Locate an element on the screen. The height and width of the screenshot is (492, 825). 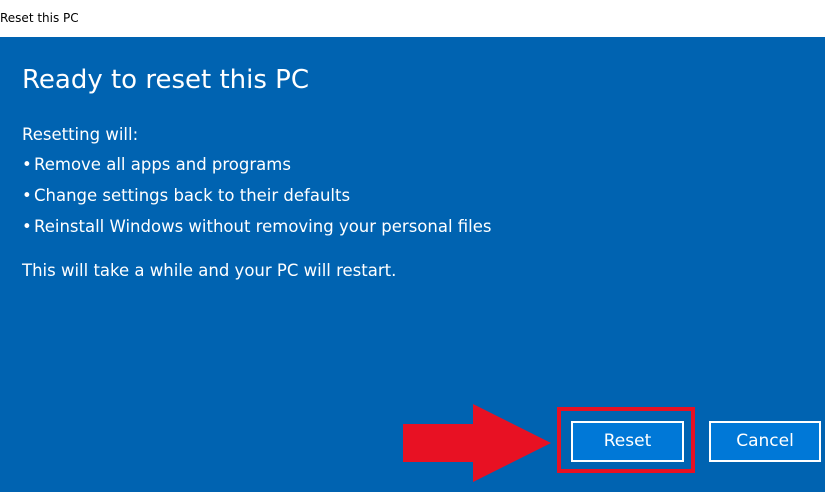
dialog-heading: Ready to reset this PC is located at coordinates (166, 80).